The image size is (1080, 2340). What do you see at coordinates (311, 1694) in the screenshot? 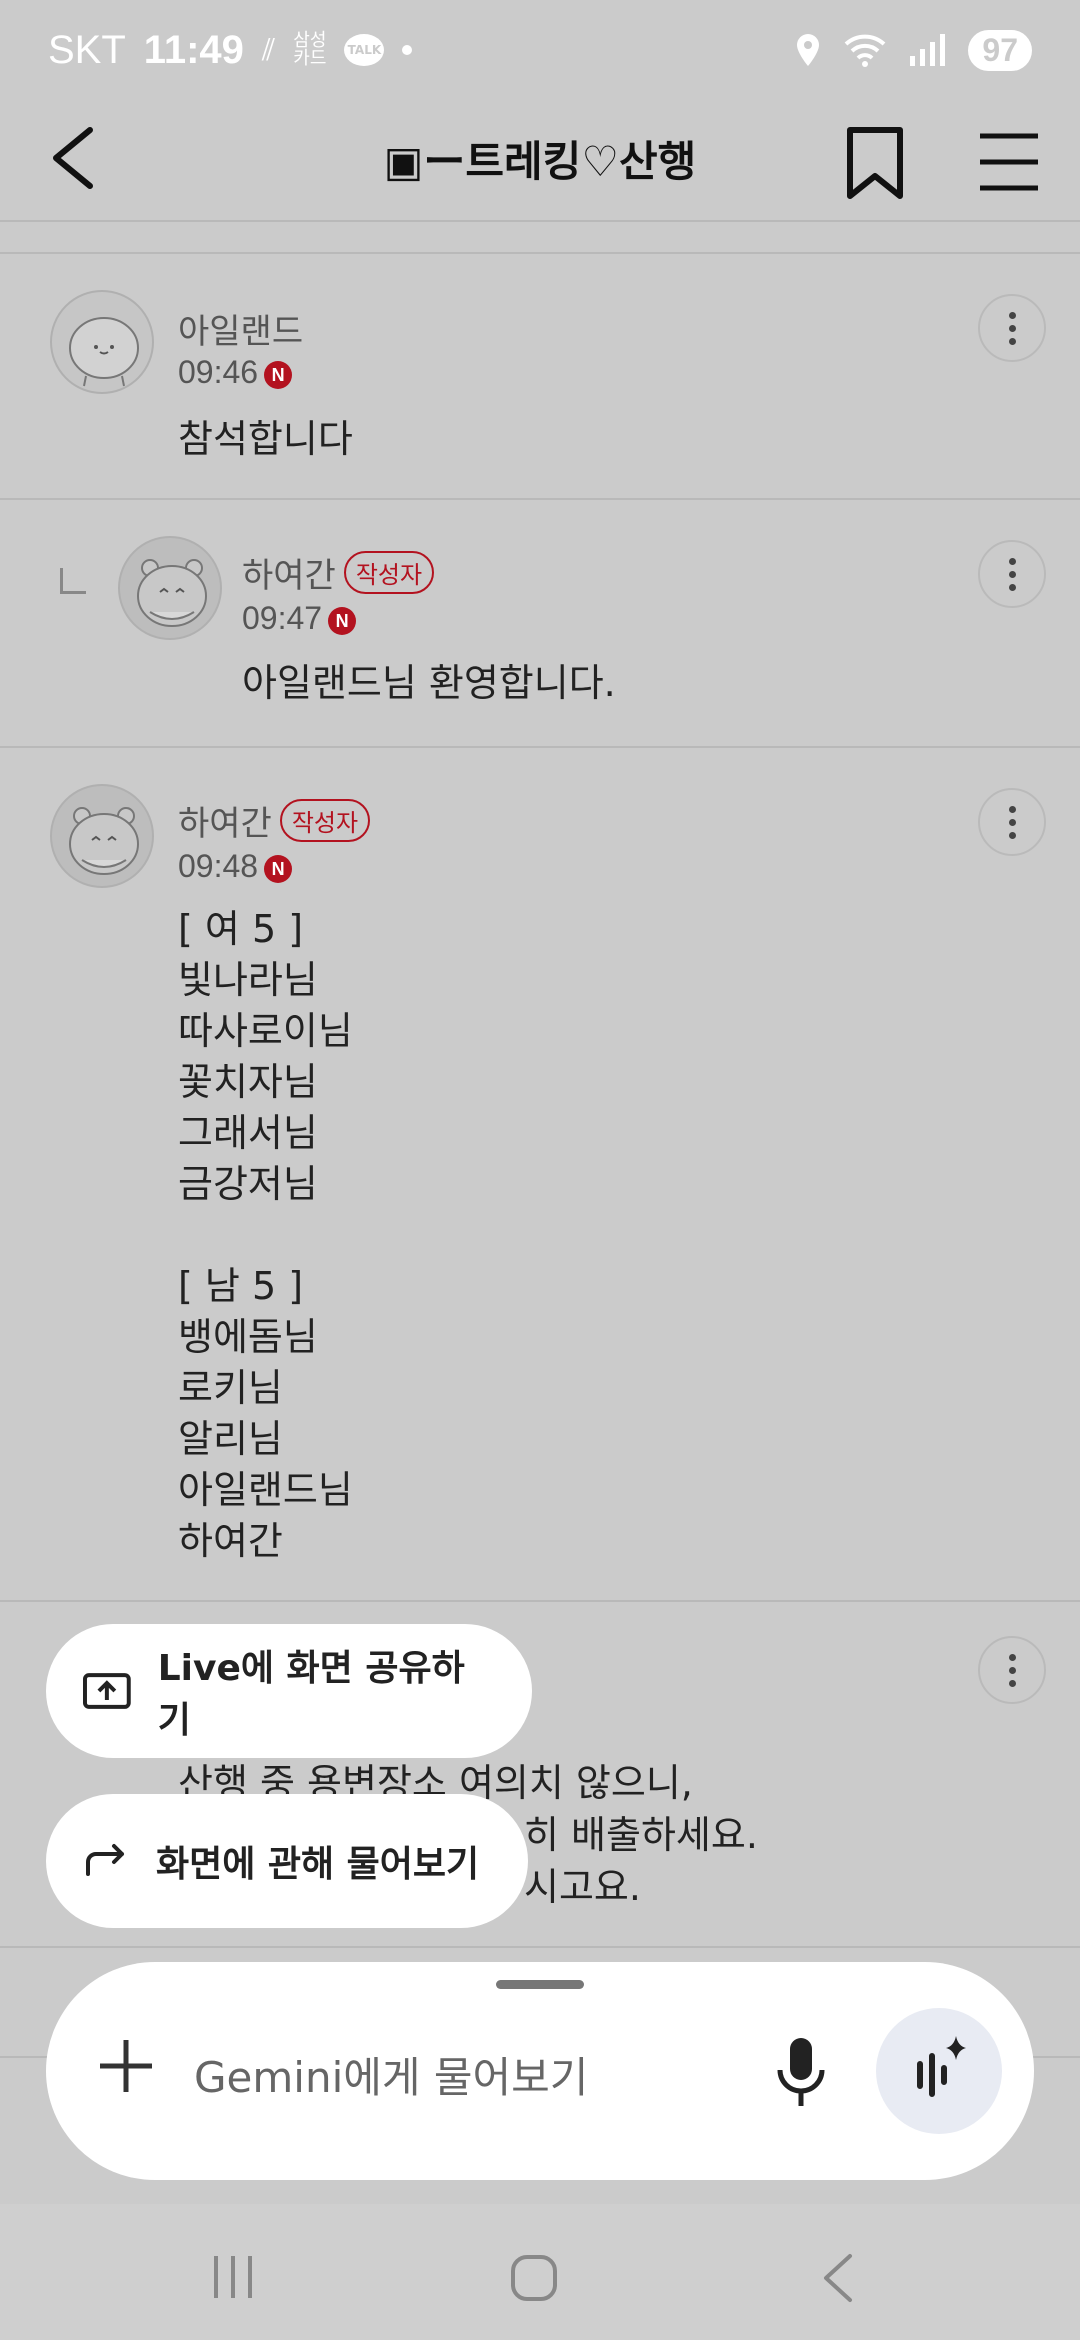
I see `live-share-label: Live에 화면 공유하기` at bounding box center [311, 1694].